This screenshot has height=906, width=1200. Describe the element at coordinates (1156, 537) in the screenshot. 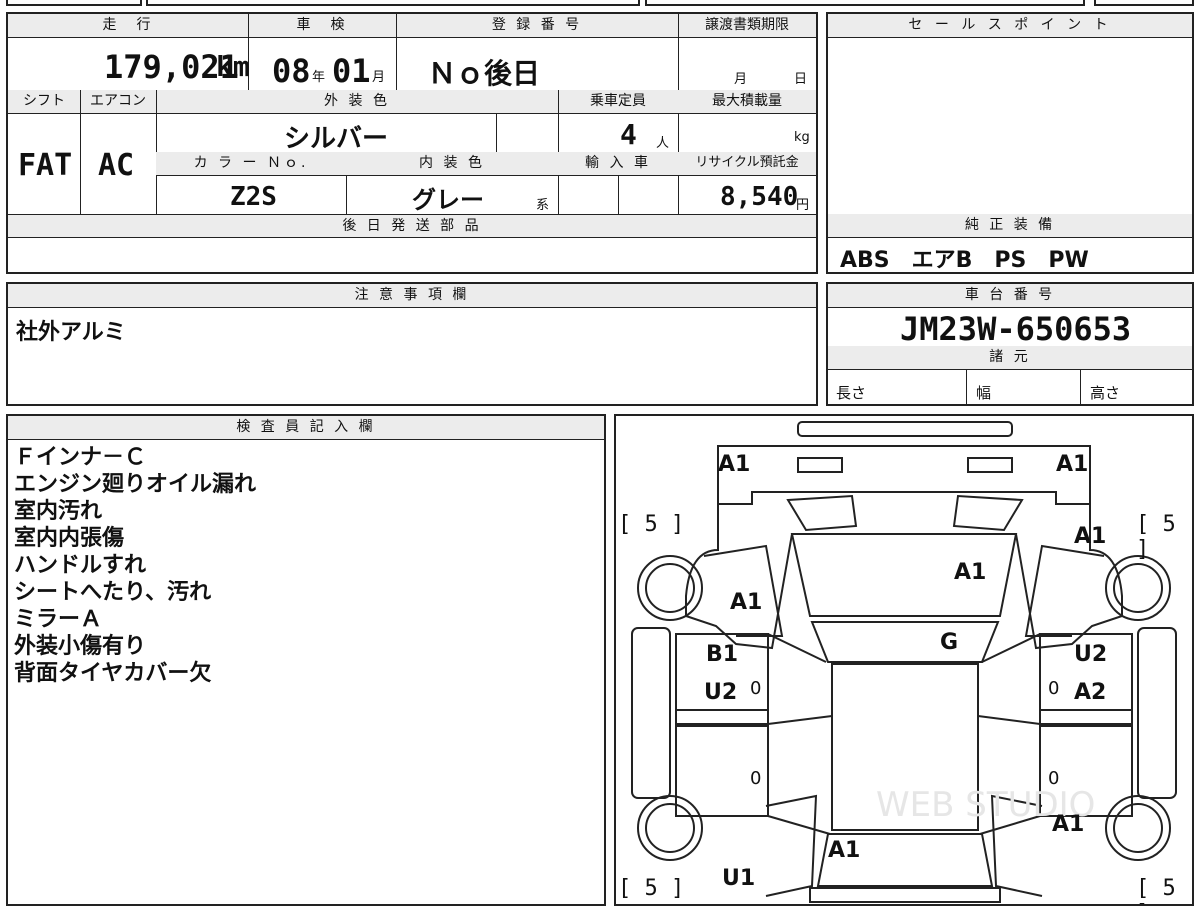

I see `mark-bracket-tr: [ 5 ]` at that location.